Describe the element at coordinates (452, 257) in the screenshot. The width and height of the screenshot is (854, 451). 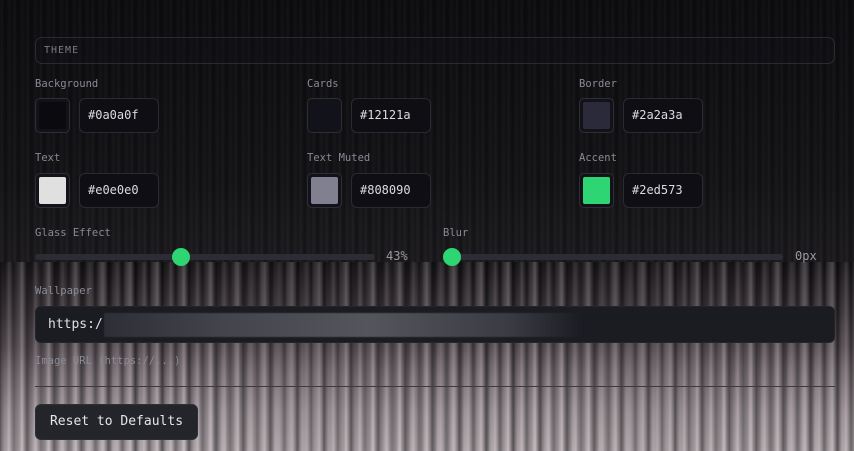
I see `blur-slider-thumb` at that location.